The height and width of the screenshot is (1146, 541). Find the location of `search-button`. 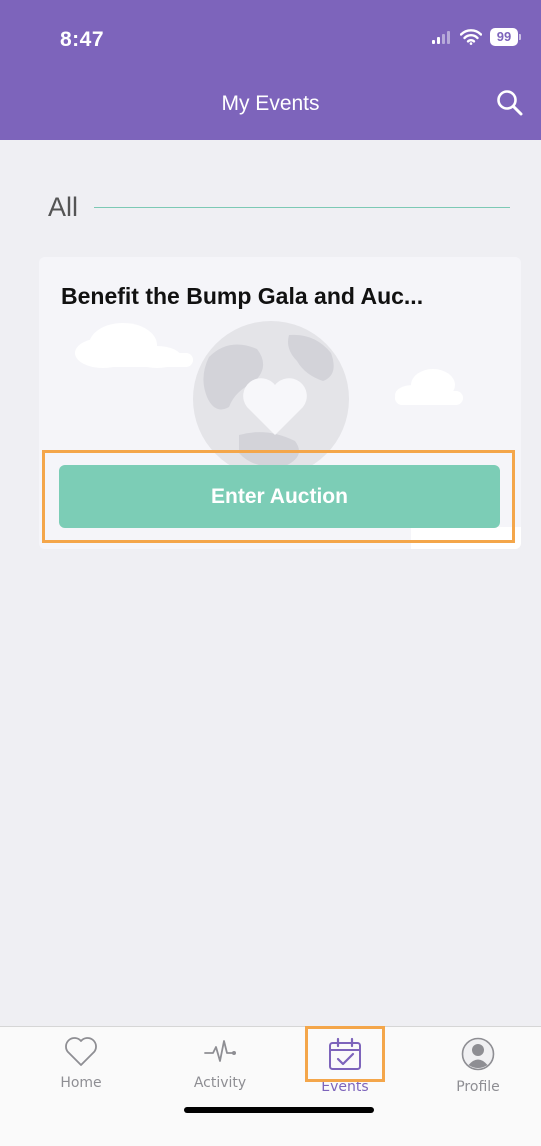

search-button is located at coordinates (510, 103).